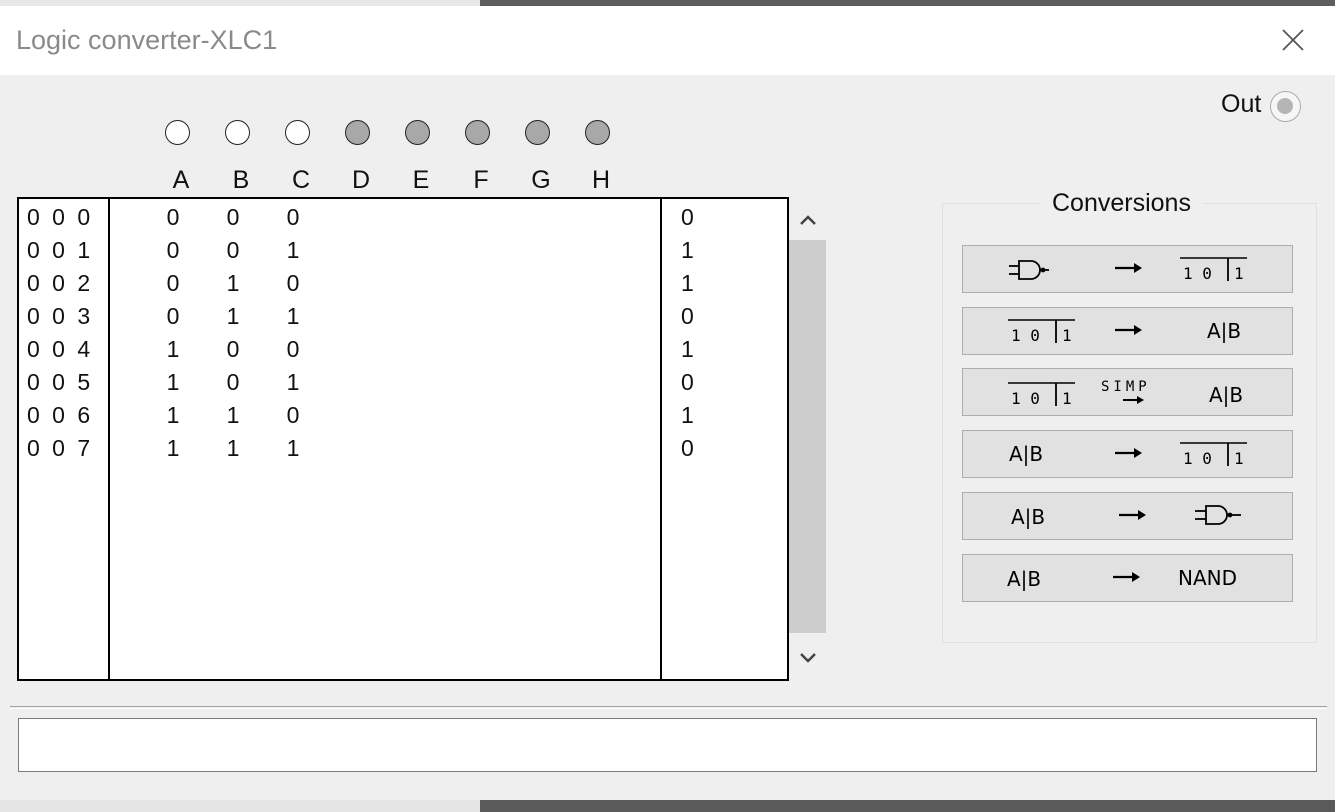  I want to click on scroll-down-button, so click(808, 658).